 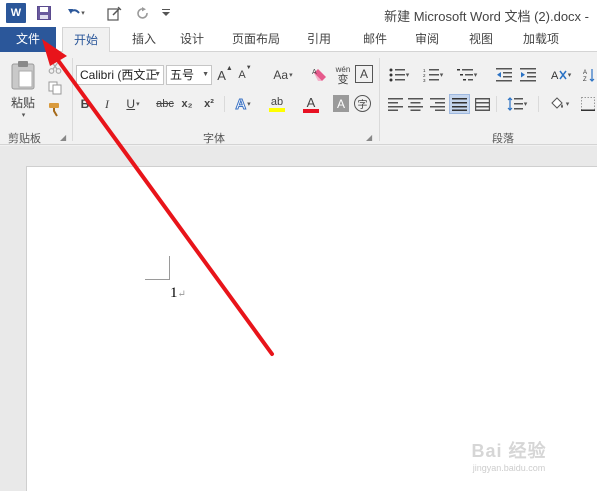 I want to click on align-right-icon, so click(x=437, y=104).